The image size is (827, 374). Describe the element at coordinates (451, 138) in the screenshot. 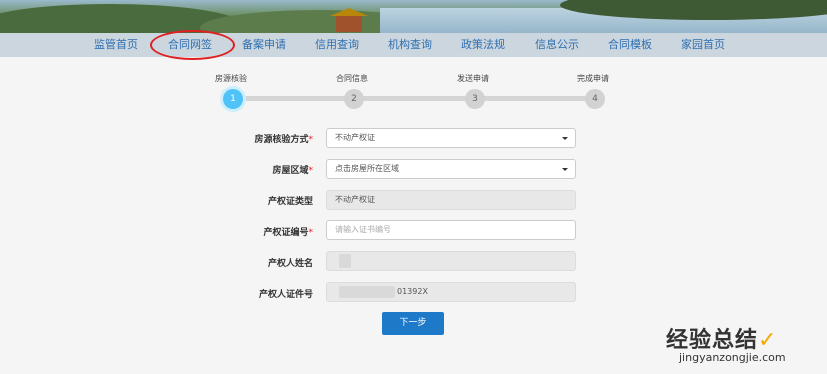

I see `source-method-select: 不动产权证` at that location.